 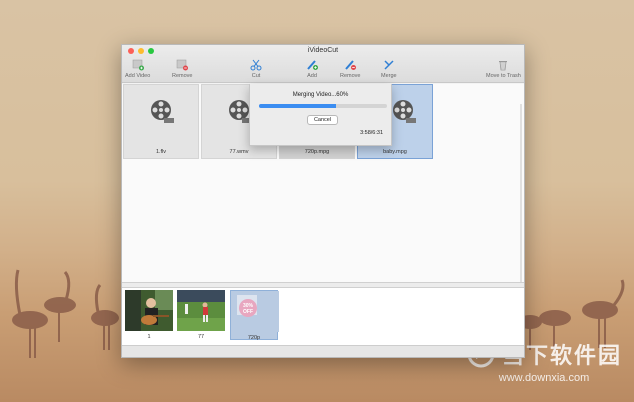 What do you see at coordinates (256, 65) in the screenshot?
I see `scissors-icon` at bounding box center [256, 65].